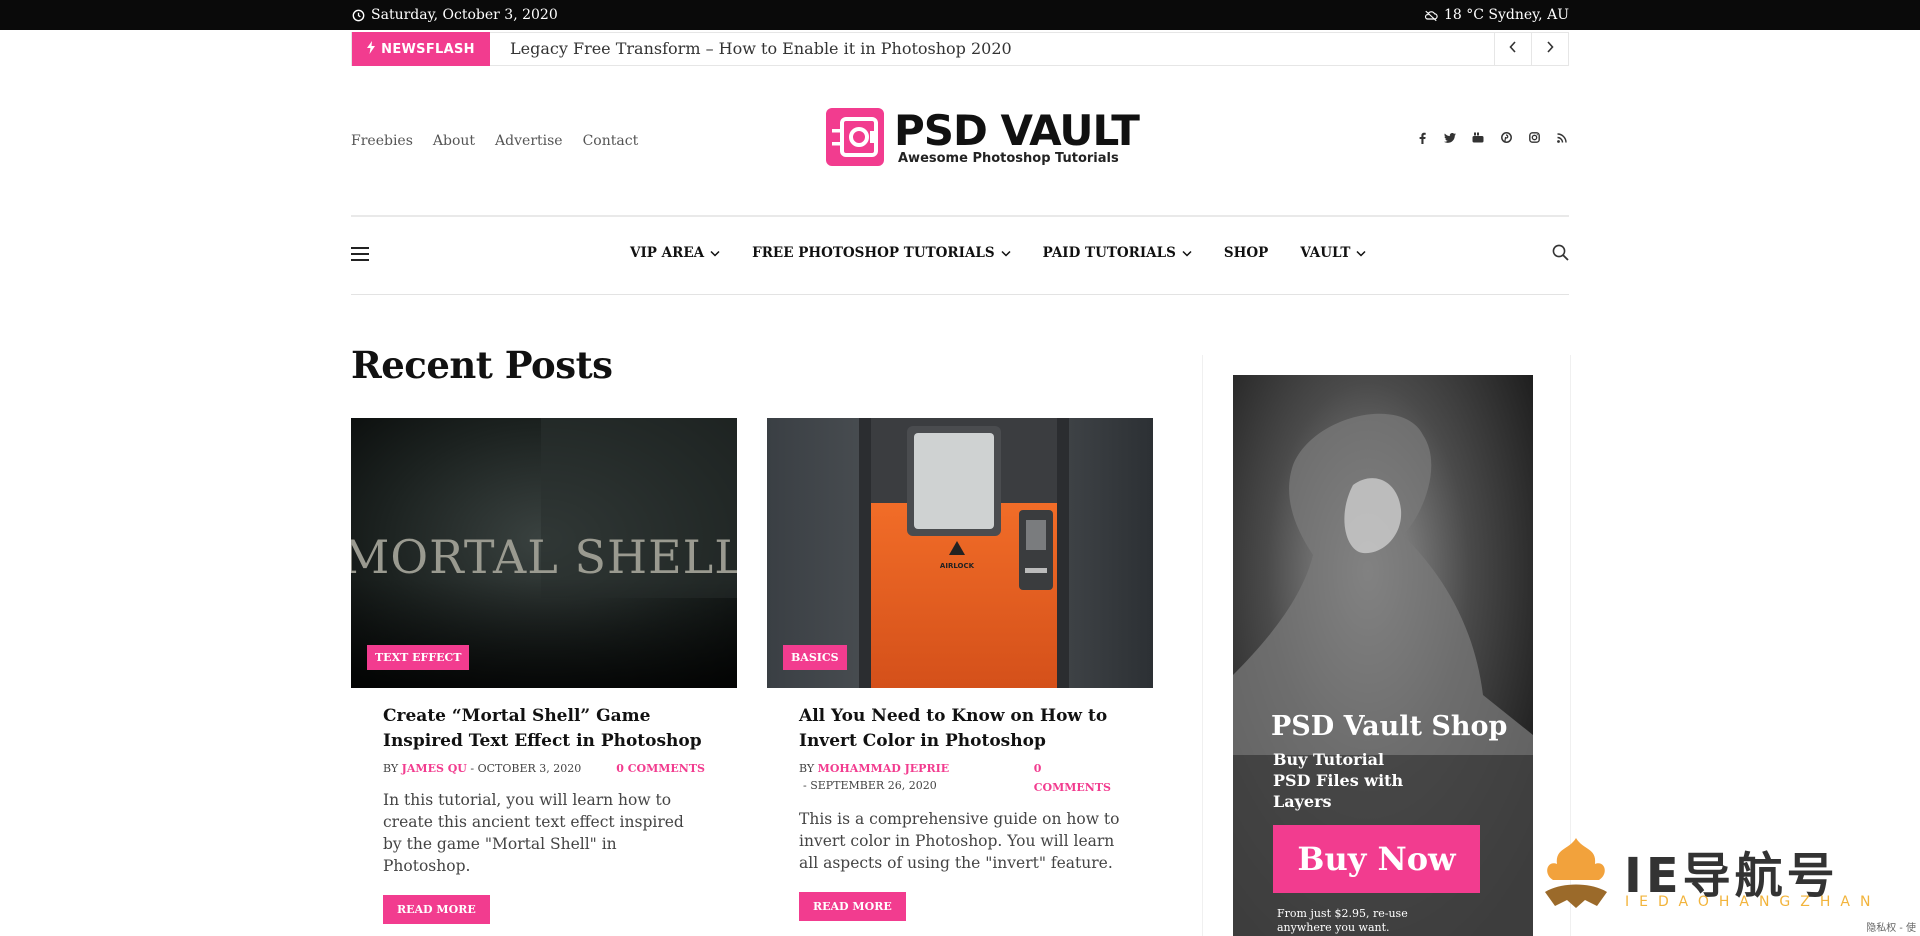  Describe the element at coordinates (1726, 881) in the screenshot. I see `watermark-overlay: IE导航号 IEDAOHANGZHAN 隐私权 - 使` at that location.